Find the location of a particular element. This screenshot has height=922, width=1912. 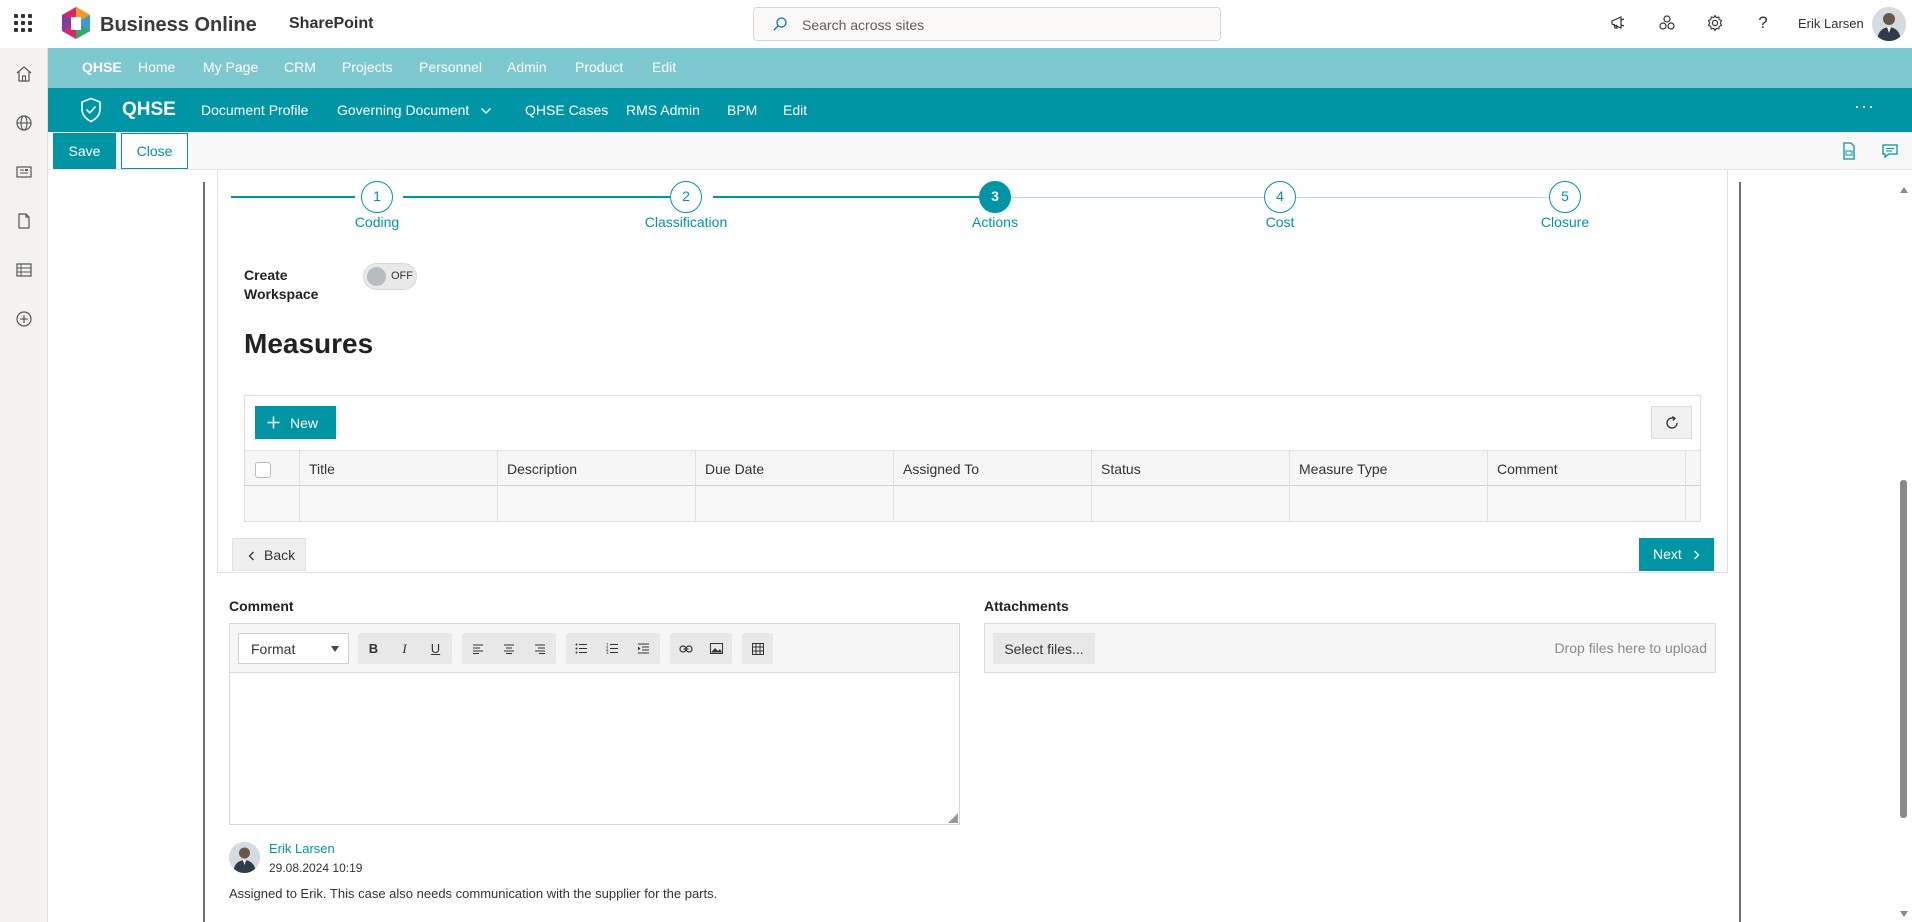

step-4-label: Cost is located at coordinates (1280, 222).